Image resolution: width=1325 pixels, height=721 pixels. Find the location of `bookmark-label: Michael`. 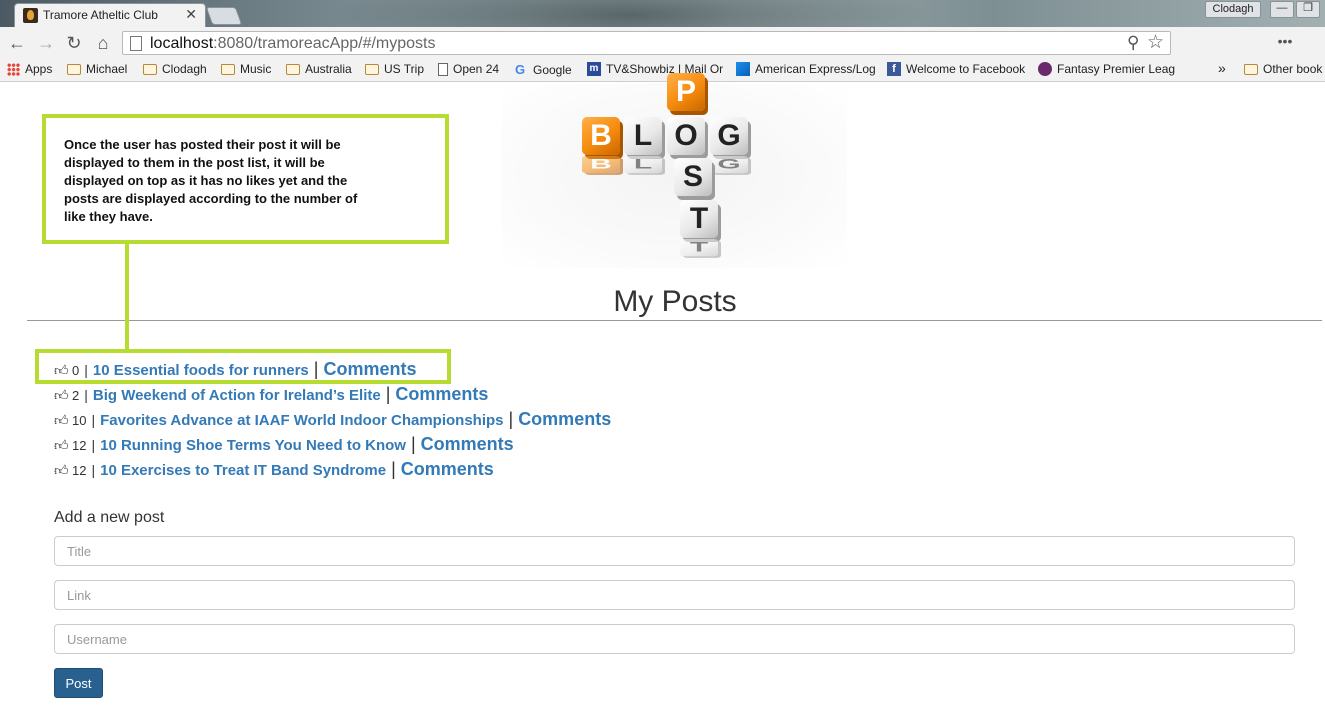

bookmark-label: Michael is located at coordinates (107, 69).